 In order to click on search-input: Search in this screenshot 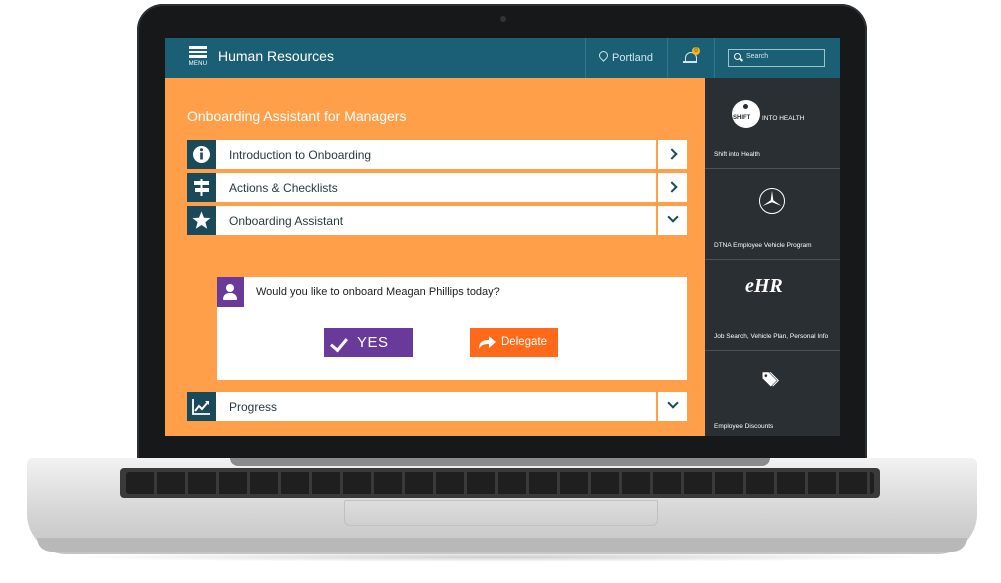, I will do `click(776, 58)`.